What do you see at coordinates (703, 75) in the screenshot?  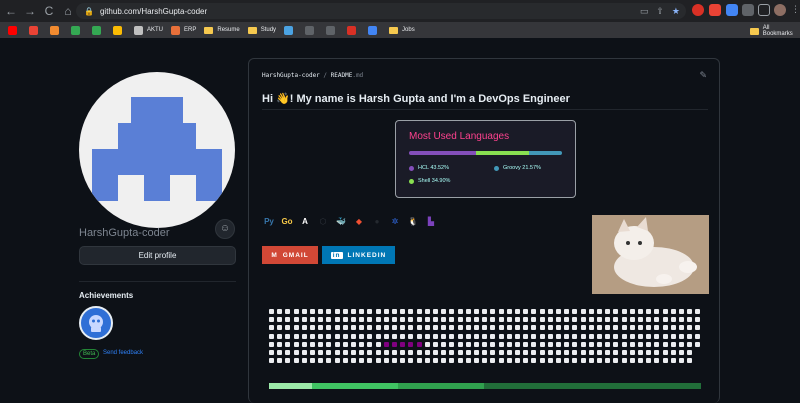 I see `edit-readme-pencil-icon: ✎` at bounding box center [703, 75].